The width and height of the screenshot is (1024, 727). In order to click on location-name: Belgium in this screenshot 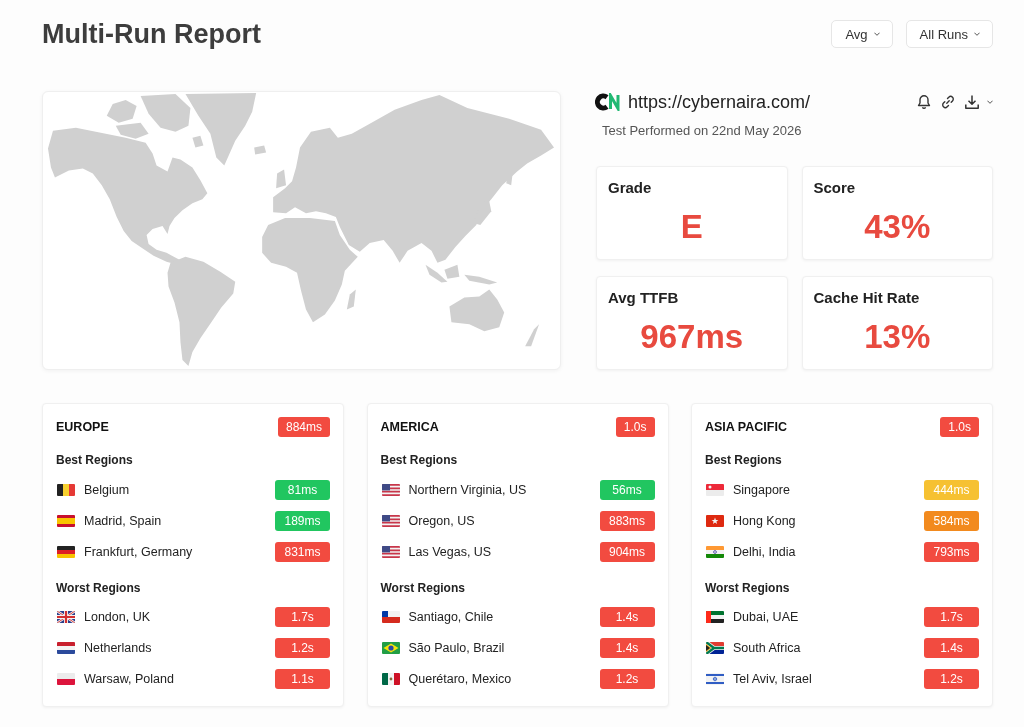, I will do `click(107, 489)`.